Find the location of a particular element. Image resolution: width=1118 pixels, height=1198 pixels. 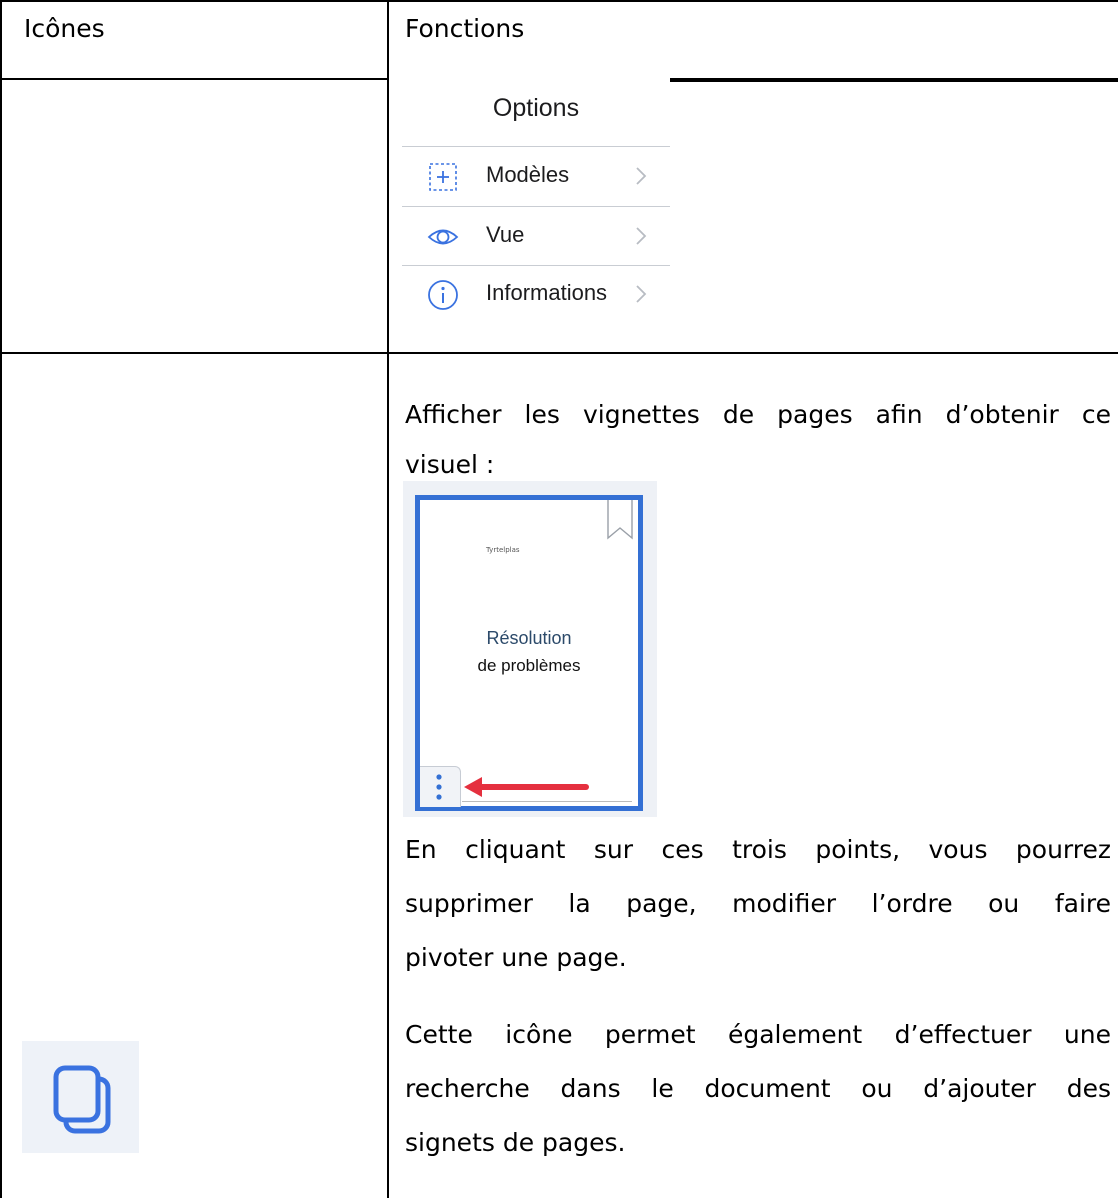

three-dots-icon is located at coordinates (439, 787).